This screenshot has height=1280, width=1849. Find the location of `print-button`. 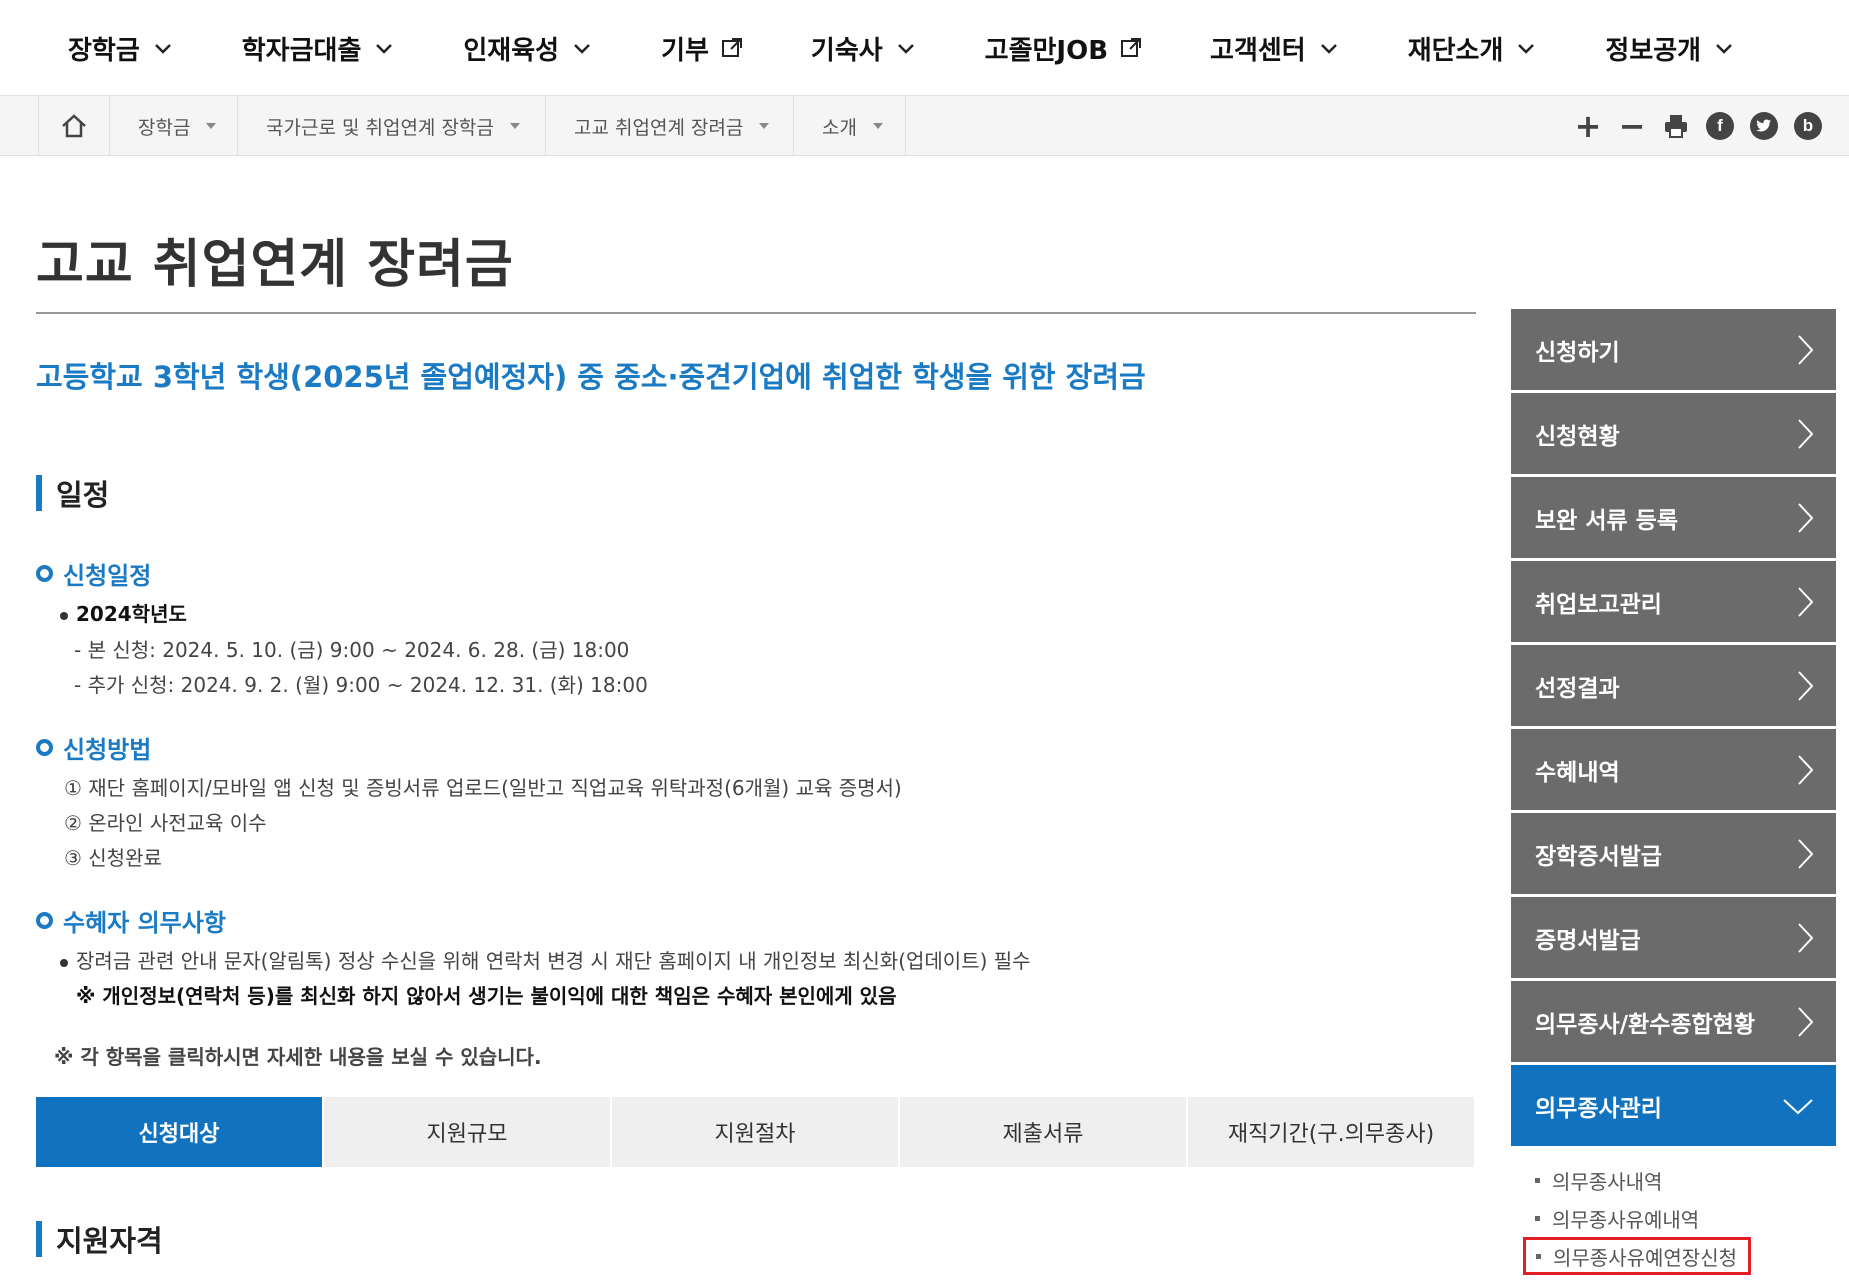

print-button is located at coordinates (1676, 126).